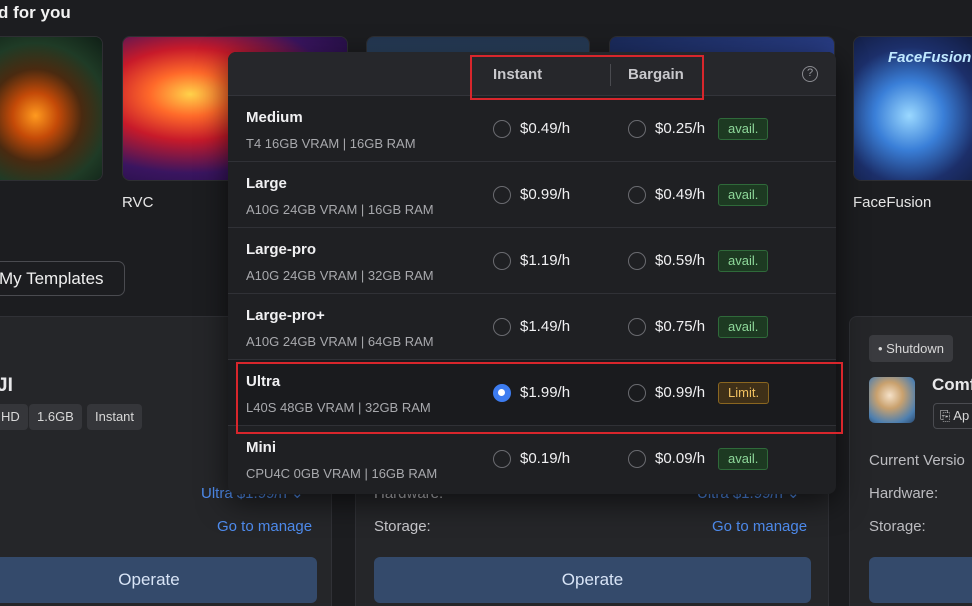 The height and width of the screenshot is (606, 972). Describe the element at coordinates (35, 12) in the screenshot. I see `section-title: d for you` at that location.